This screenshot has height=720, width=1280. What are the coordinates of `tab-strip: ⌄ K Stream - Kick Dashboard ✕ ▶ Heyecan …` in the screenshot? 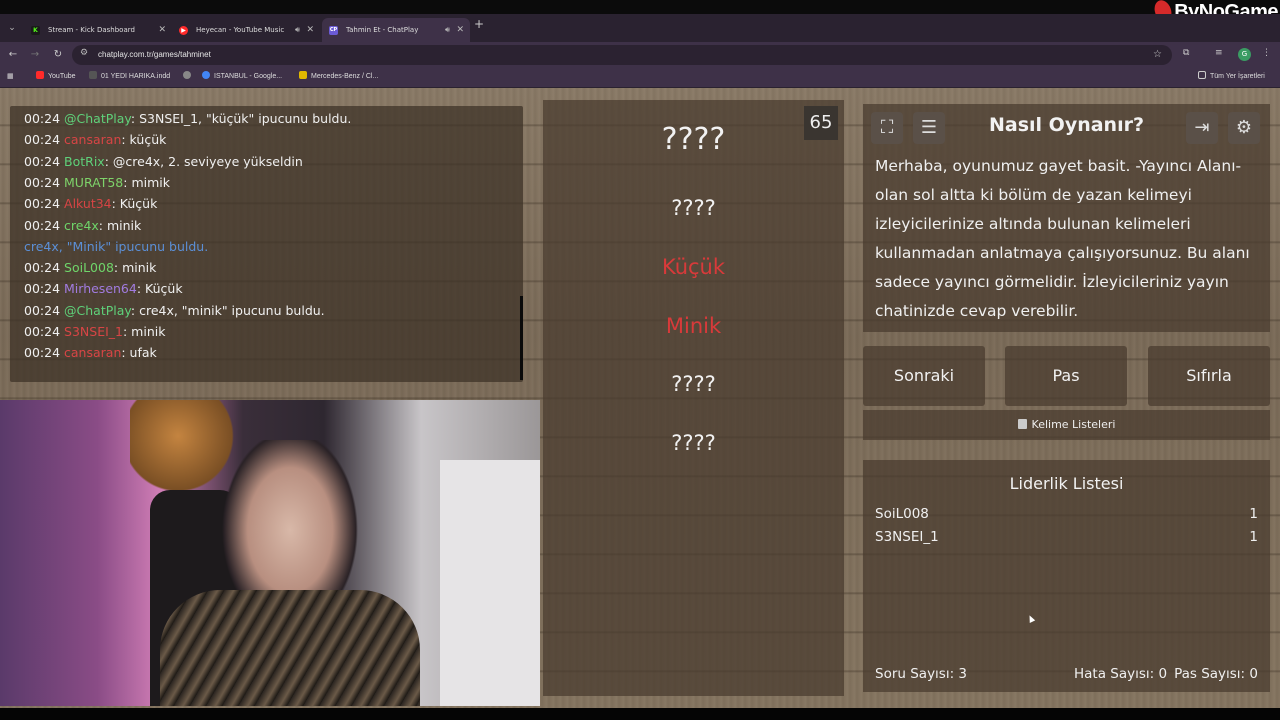 It's located at (640, 28).